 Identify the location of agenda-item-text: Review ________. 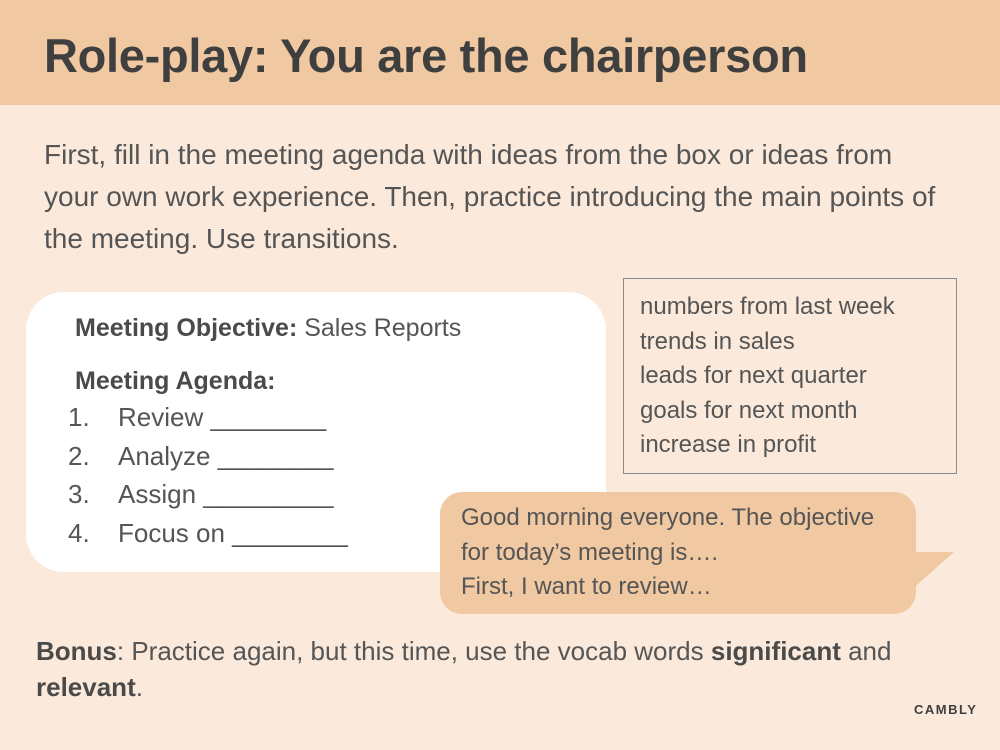
(222, 417).